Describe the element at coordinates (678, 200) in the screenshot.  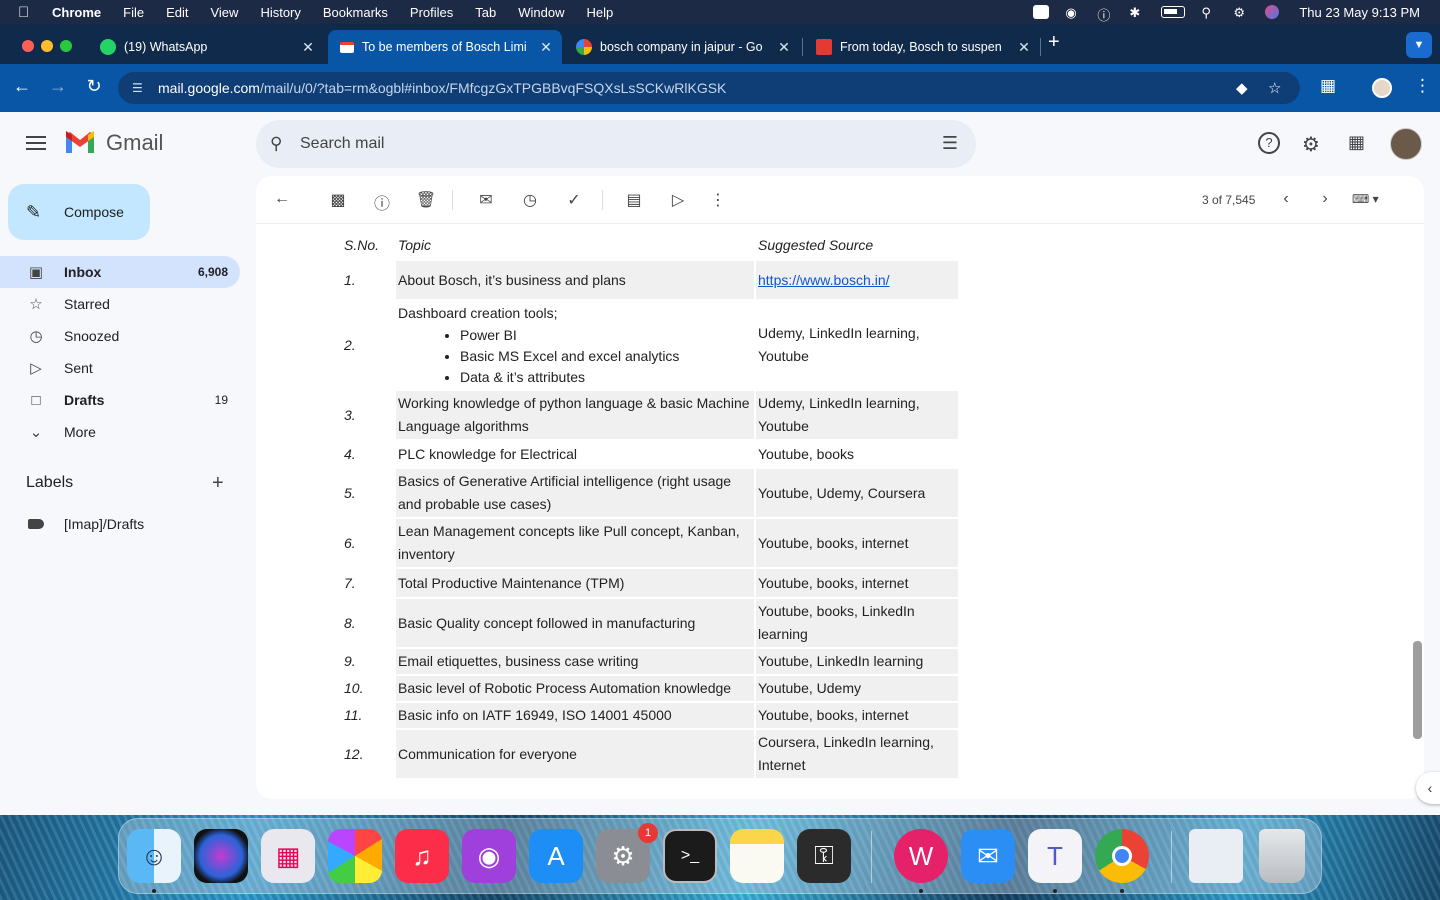
I see `label-icon: ▷` at that location.